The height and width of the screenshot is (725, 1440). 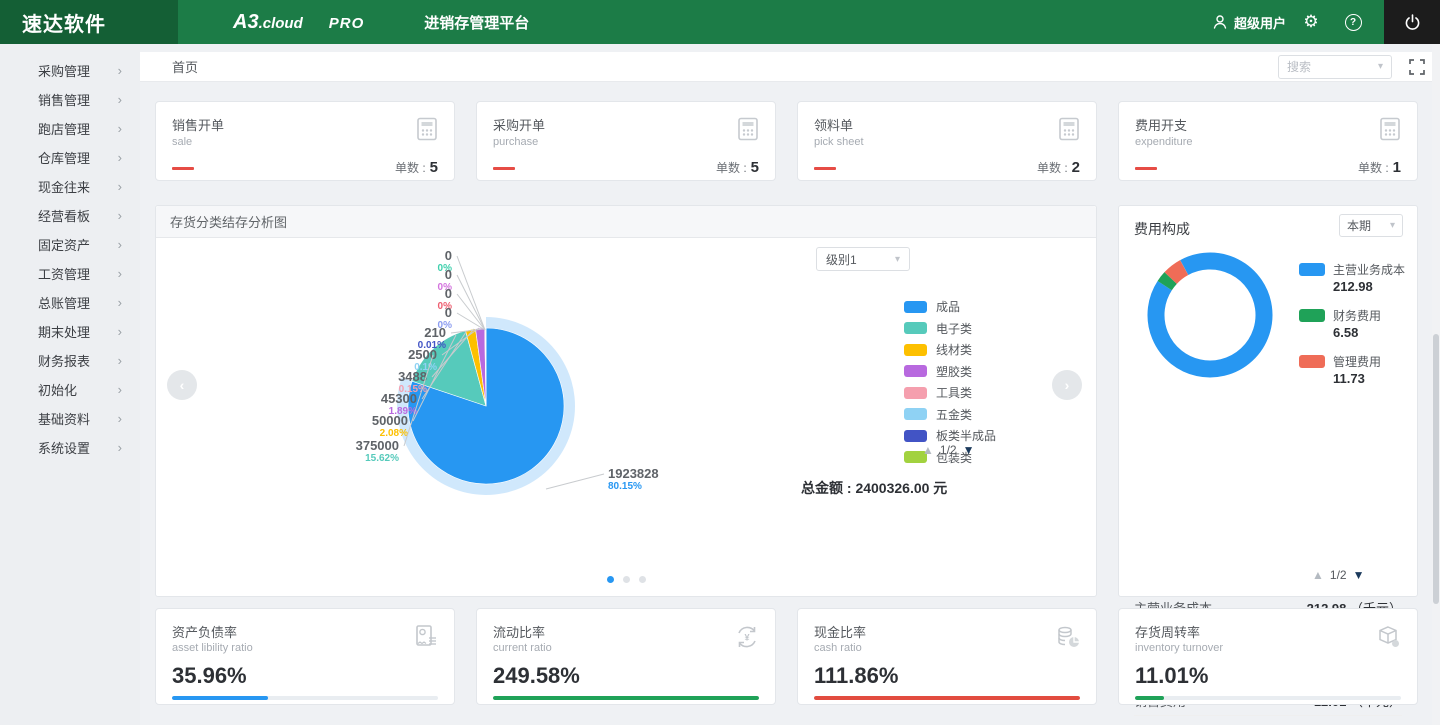 What do you see at coordinates (70, 331) in the screenshot?
I see `sidebar-item-期末处理: 期末处理 ›` at bounding box center [70, 331].